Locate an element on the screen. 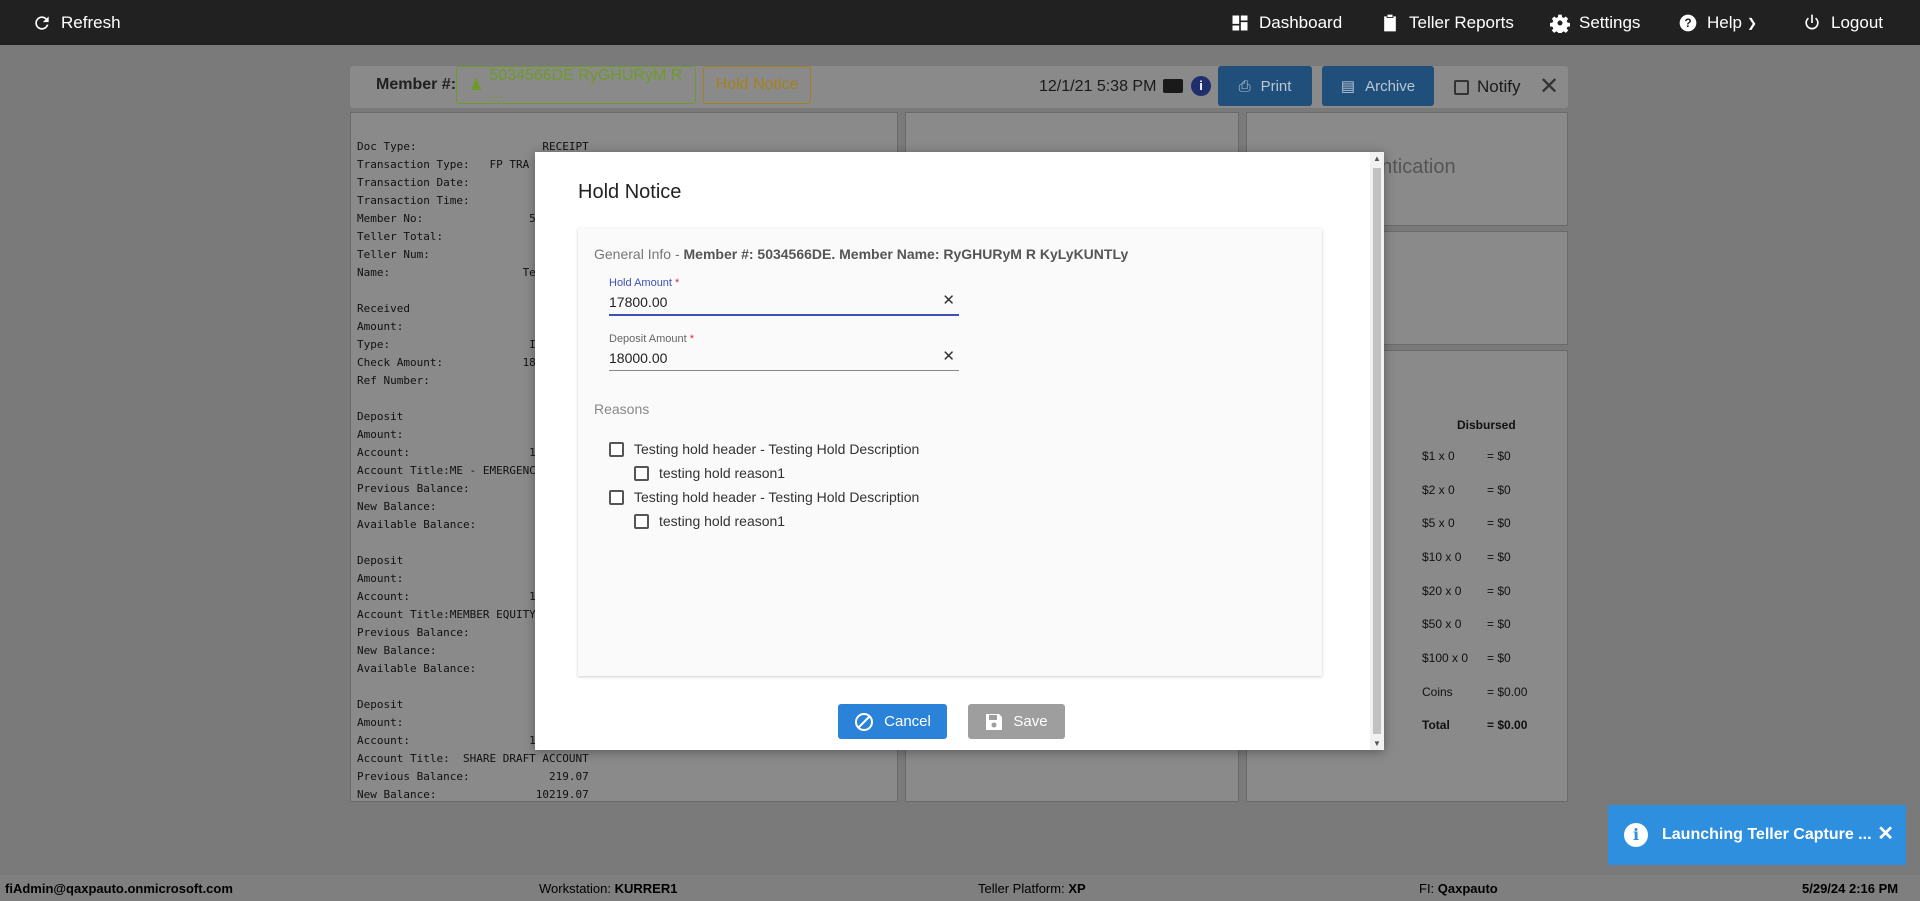  disbursed-denomination: $5 x 0 is located at coordinates (1438, 523).